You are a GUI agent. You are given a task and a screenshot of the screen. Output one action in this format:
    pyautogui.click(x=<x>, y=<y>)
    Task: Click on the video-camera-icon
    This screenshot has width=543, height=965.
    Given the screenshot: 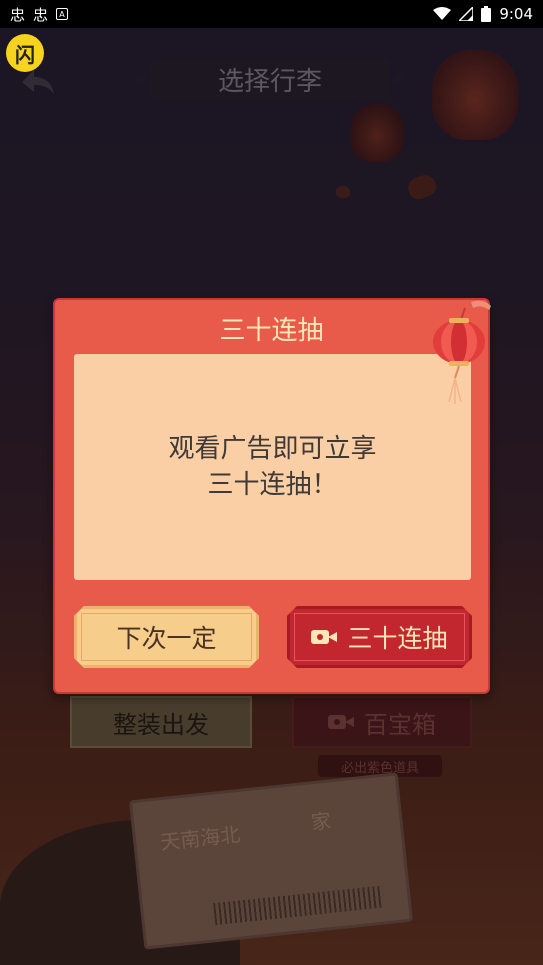 What is the action you would take?
    pyautogui.click(x=324, y=637)
    